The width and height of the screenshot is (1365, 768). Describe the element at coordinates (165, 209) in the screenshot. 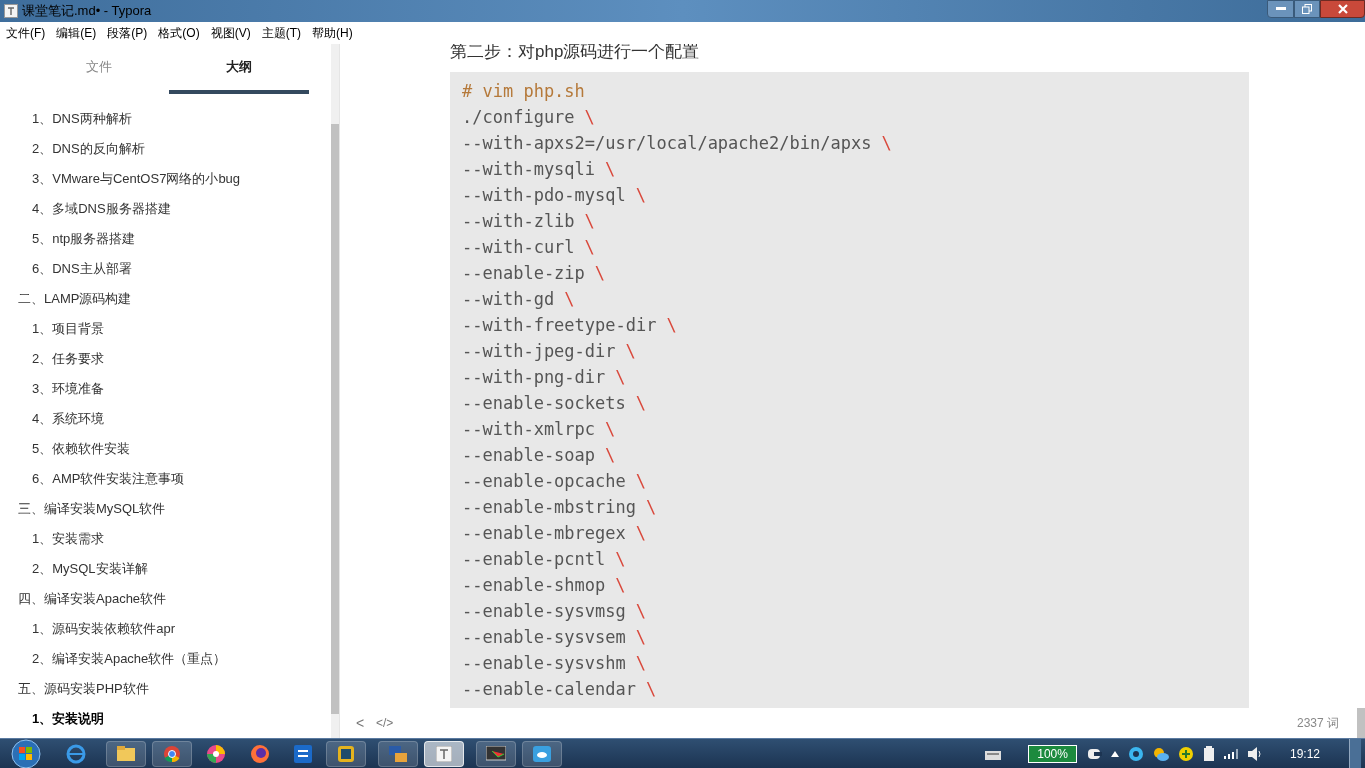

I see `outline-item: 4、多域DNS服务器搭建` at that location.